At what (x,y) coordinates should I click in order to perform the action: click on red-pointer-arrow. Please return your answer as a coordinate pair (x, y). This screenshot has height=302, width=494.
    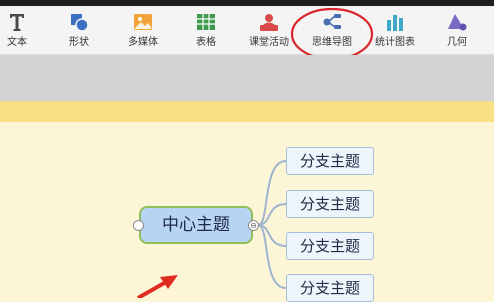
    Looking at the image, I should click on (157, 286).